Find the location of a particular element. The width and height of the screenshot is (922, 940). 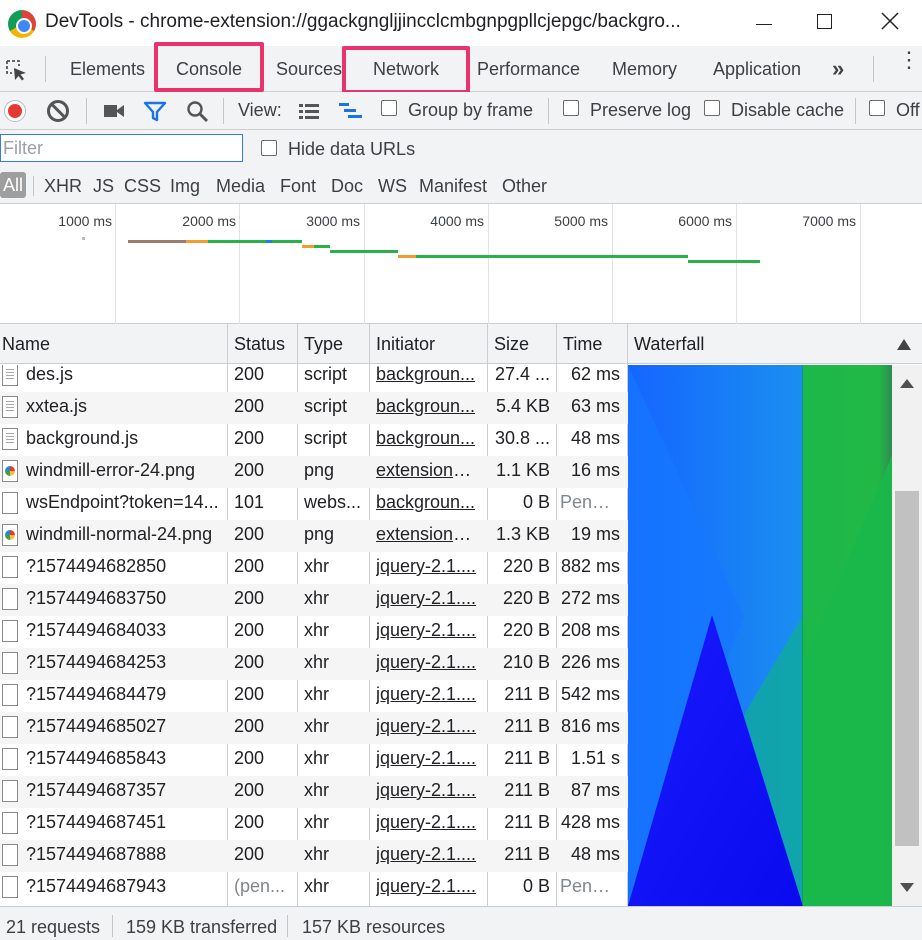

request-name: ?1574494687943 is located at coordinates (126, 886).